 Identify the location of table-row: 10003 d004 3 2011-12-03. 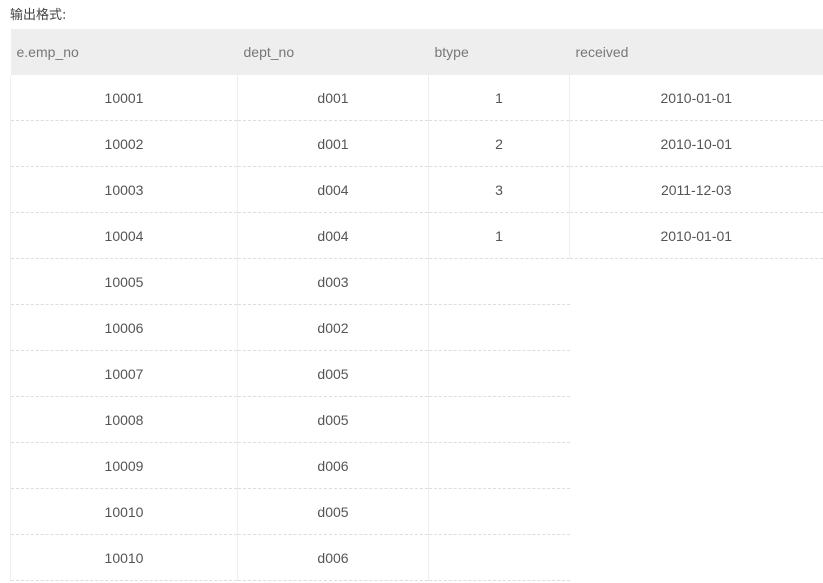
(416, 189).